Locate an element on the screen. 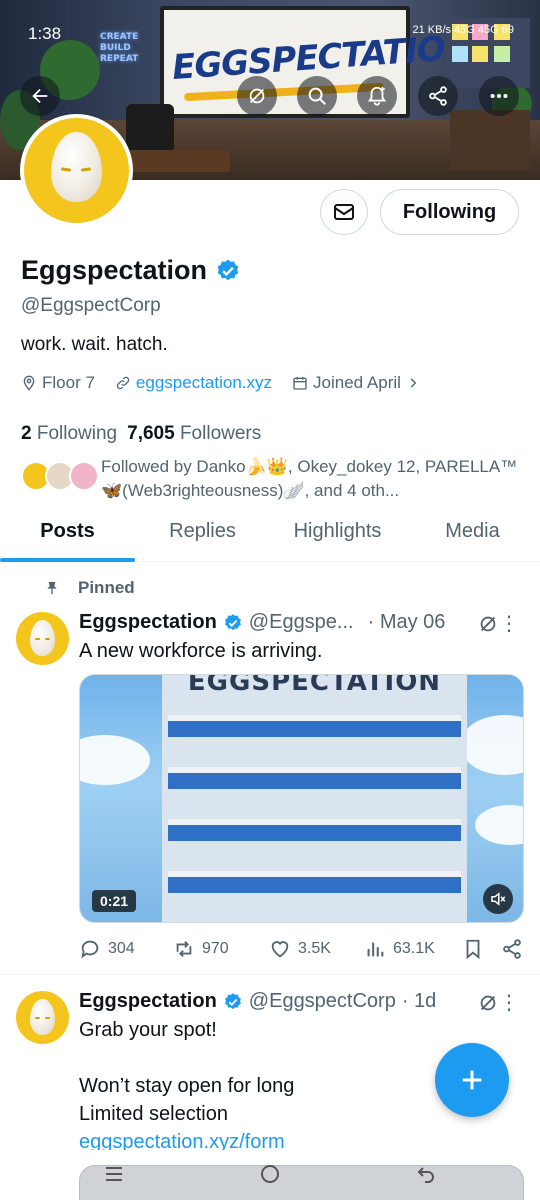 Image resolution: width=540 pixels, height=1200 pixels. search-button is located at coordinates (317, 96).